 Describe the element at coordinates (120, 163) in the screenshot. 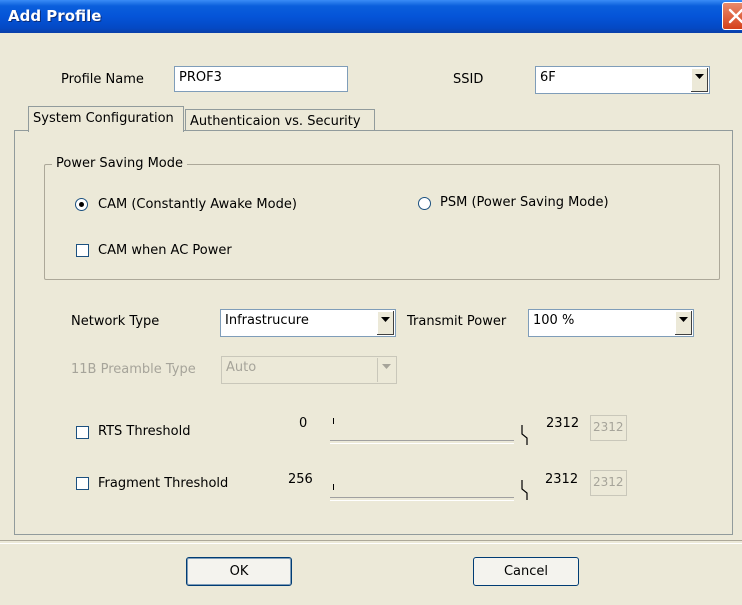

I see `power-saving-group-label: Power Saving Mode` at that location.